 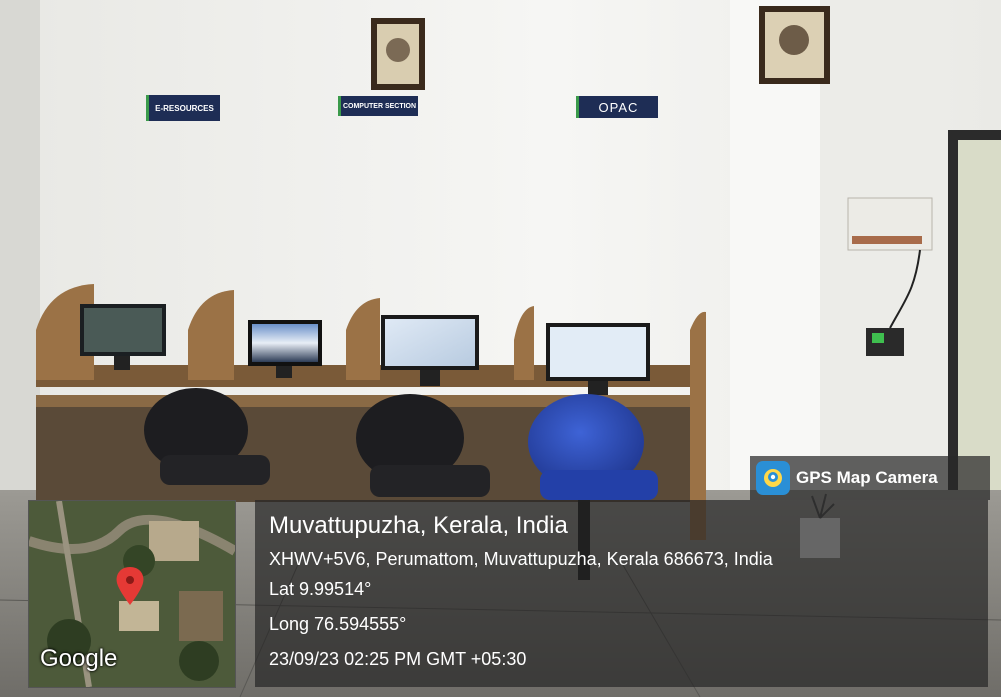 What do you see at coordinates (598, 352) in the screenshot?
I see `monitor-4-screen` at bounding box center [598, 352].